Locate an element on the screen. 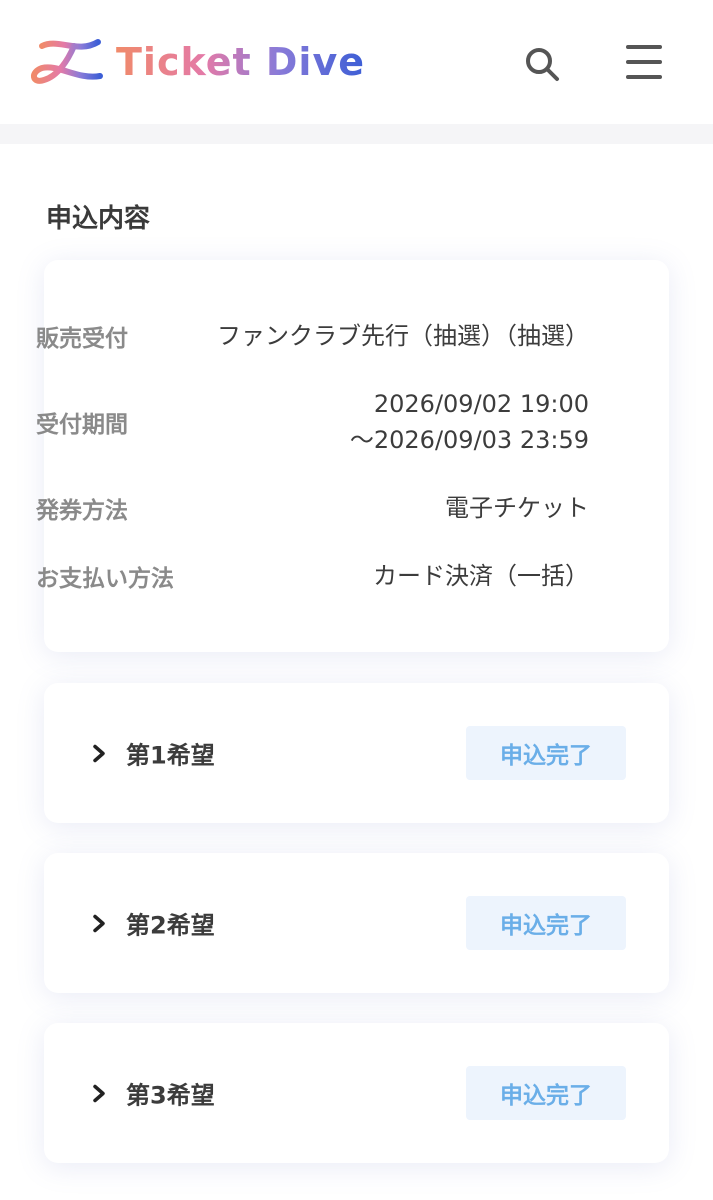 Image resolution: width=713 pixels, height=1200 pixels. detail-label: お支払い方法 is located at coordinates (105, 579).